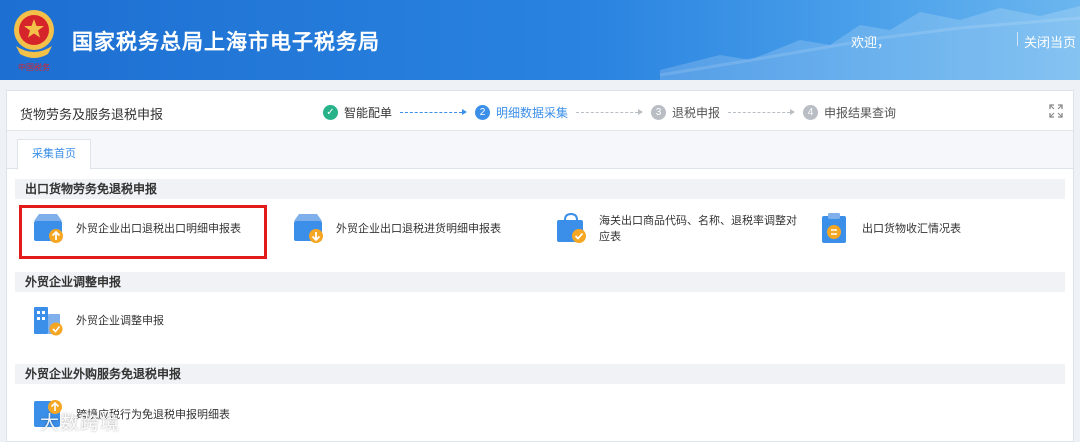  I want to click on watermark-text: 大数跨境, so click(80, 423).